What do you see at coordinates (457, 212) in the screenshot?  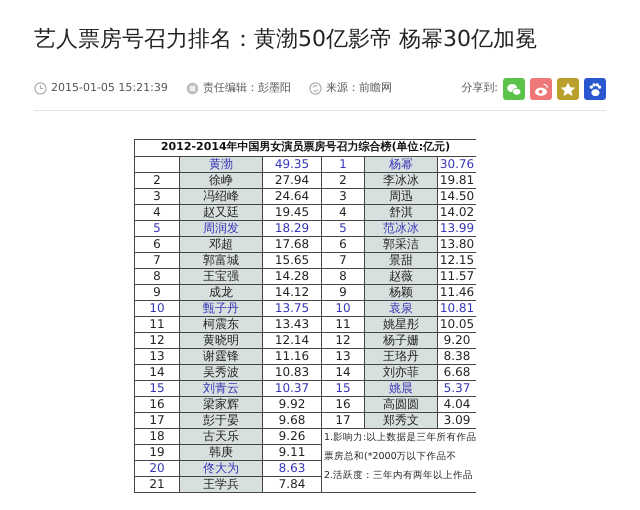 I see `value-cell: 14.02` at bounding box center [457, 212].